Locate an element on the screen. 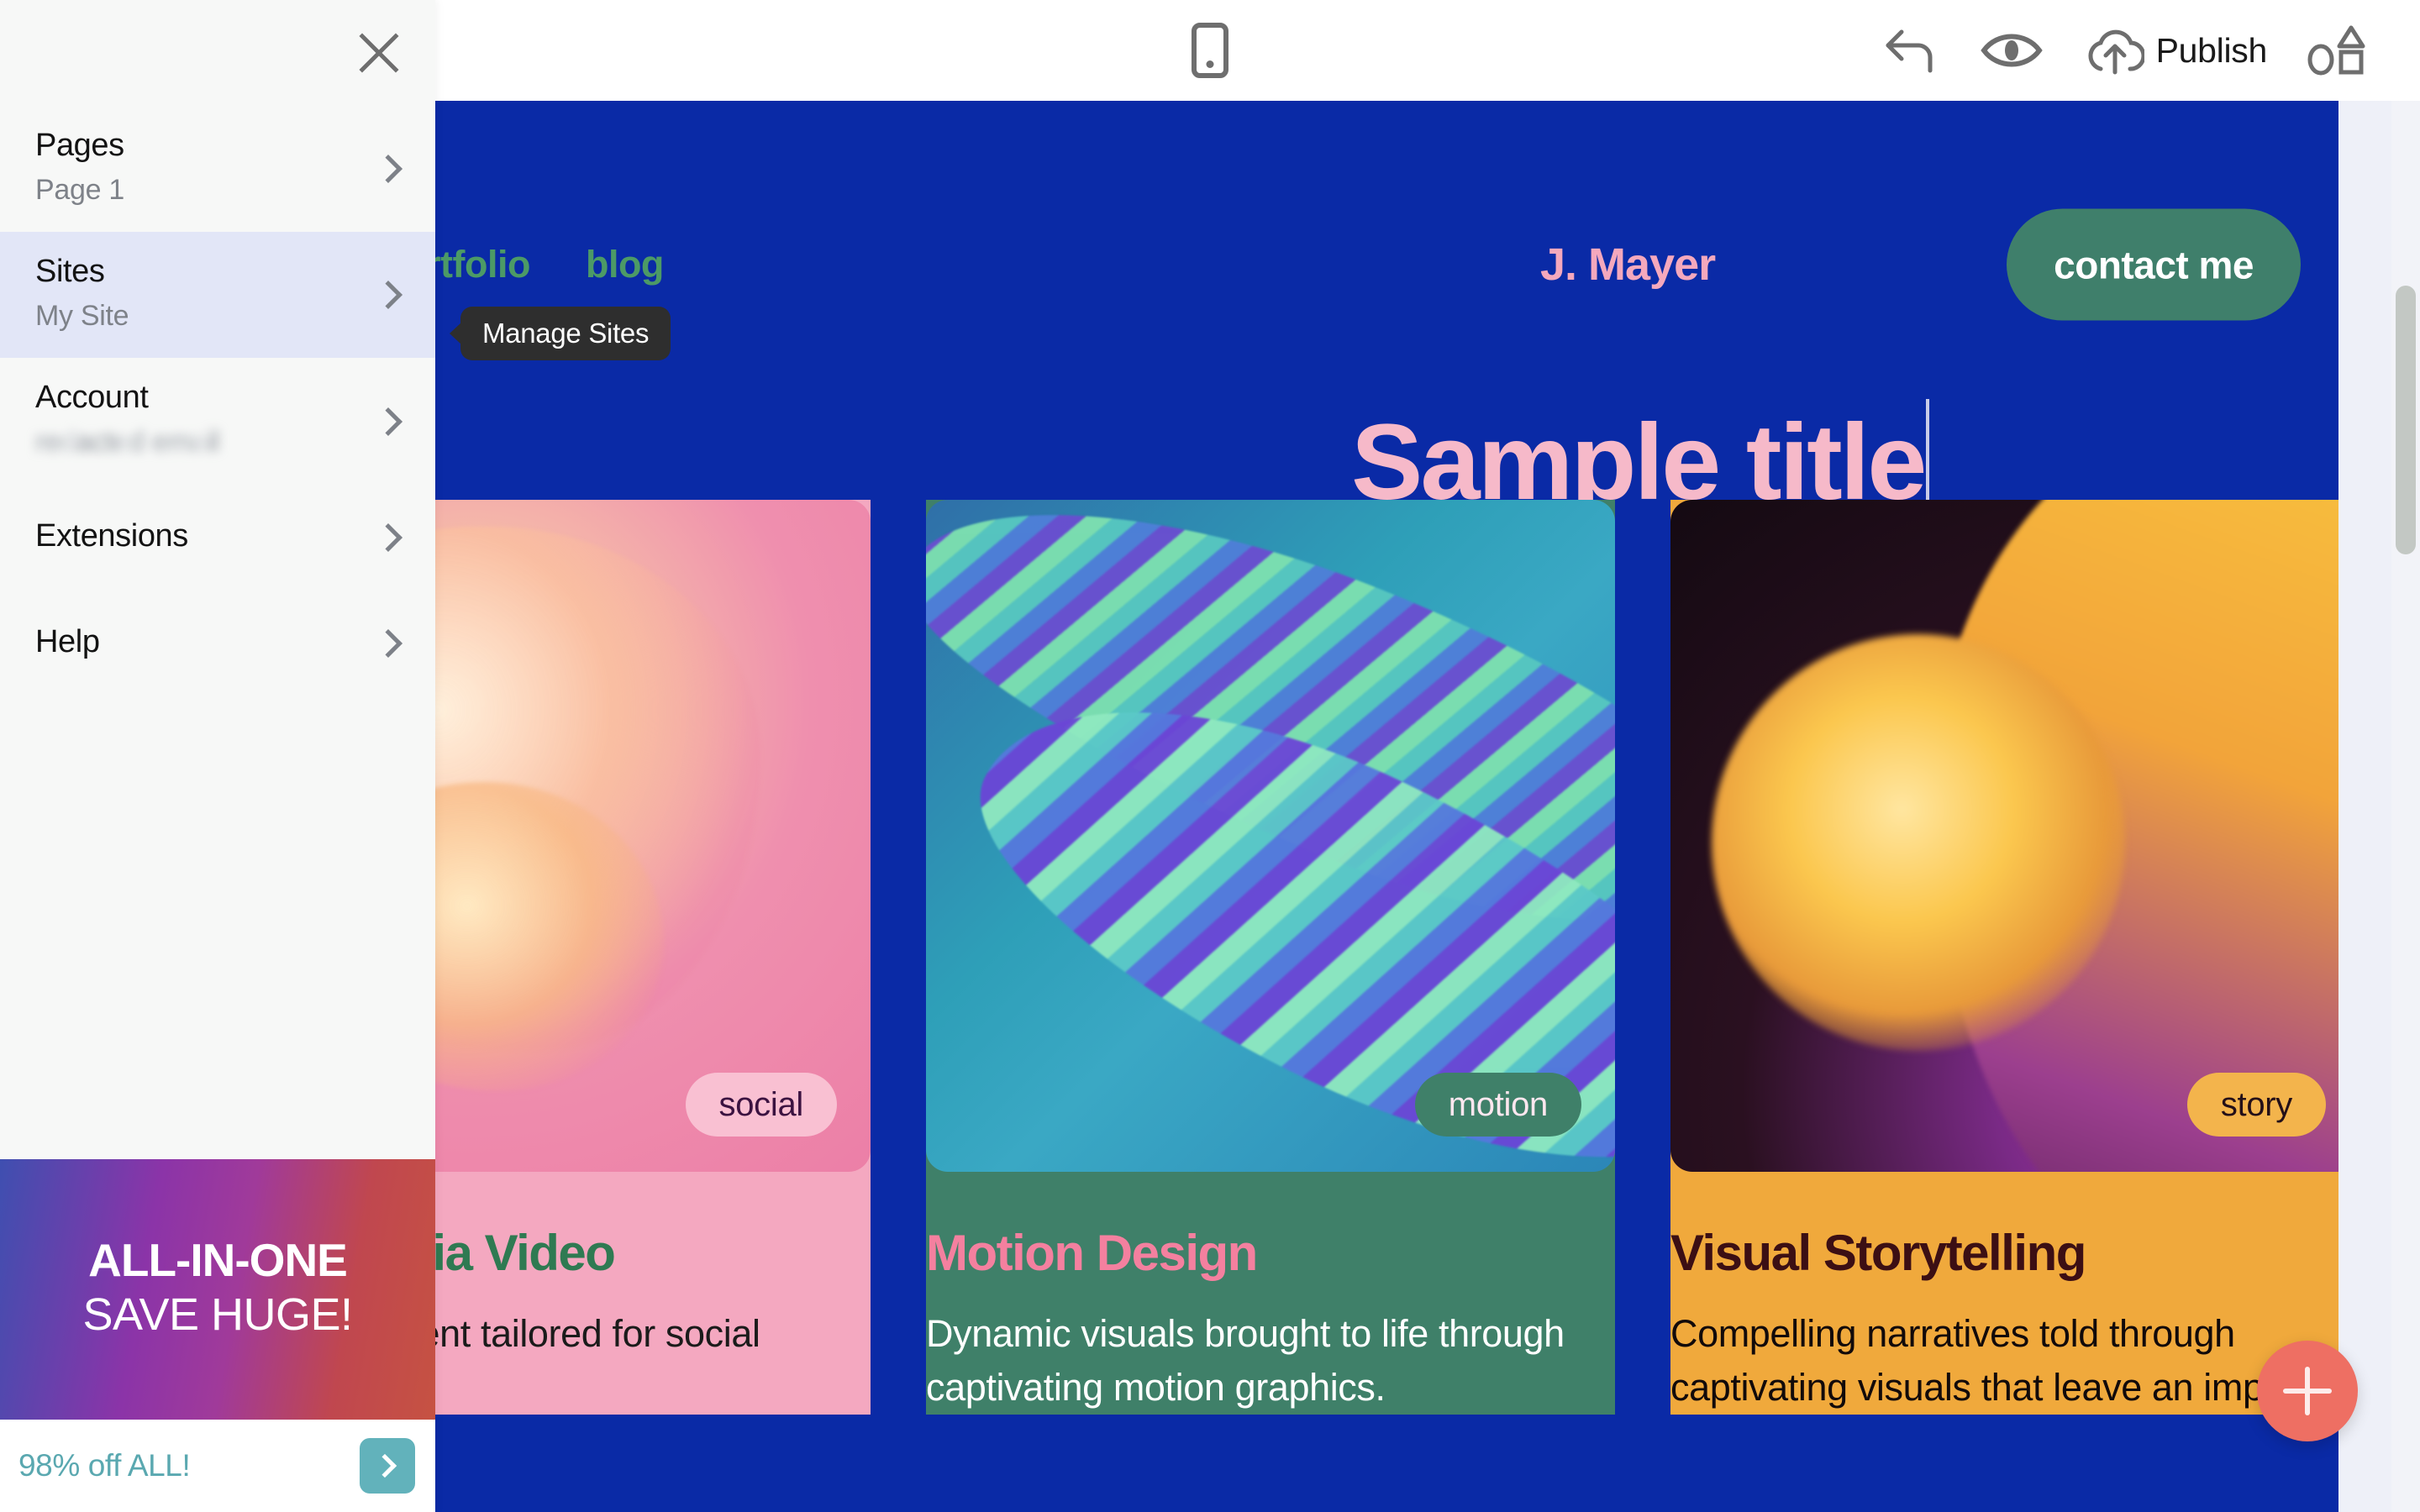 This screenshot has width=2420, height=1512. undo-button is located at coordinates (1911, 50).